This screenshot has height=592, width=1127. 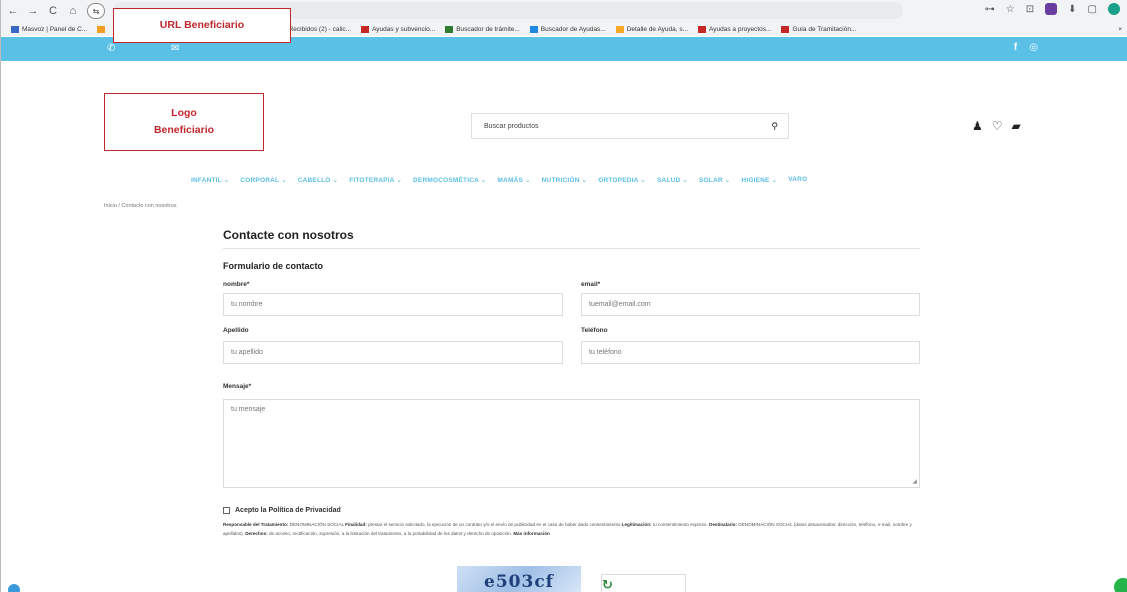 I want to click on privacy-checkbox, so click(x=226, y=510).